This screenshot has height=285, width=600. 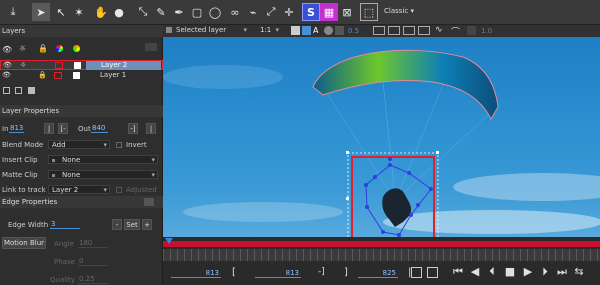 What do you see at coordinates (93, 279) in the screenshot?
I see `quality-field: 0.25` at bounding box center [93, 279].